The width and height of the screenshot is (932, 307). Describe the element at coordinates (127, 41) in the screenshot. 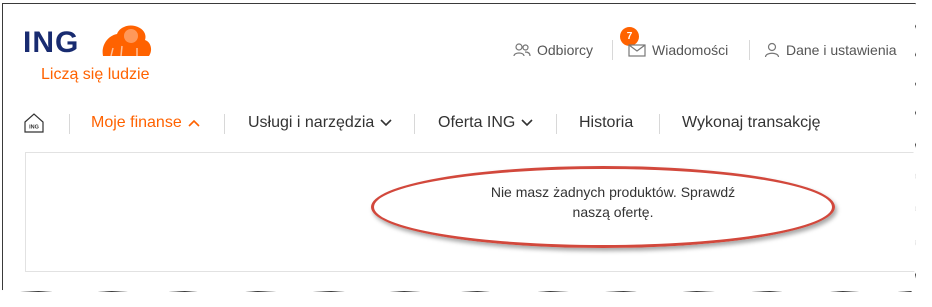

I see `lion-icon` at that location.